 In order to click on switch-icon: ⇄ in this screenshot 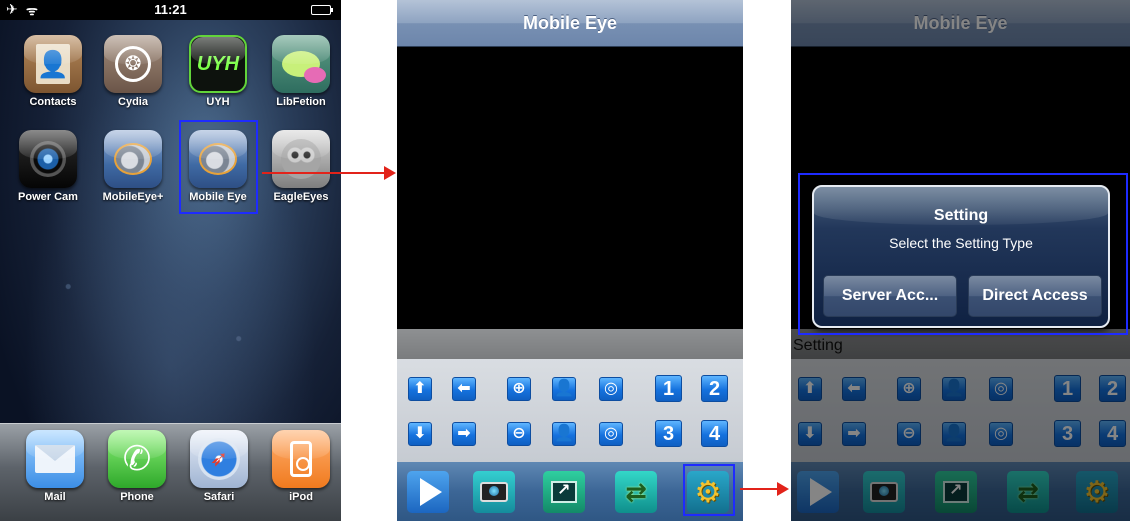, I will do `click(636, 492)`.